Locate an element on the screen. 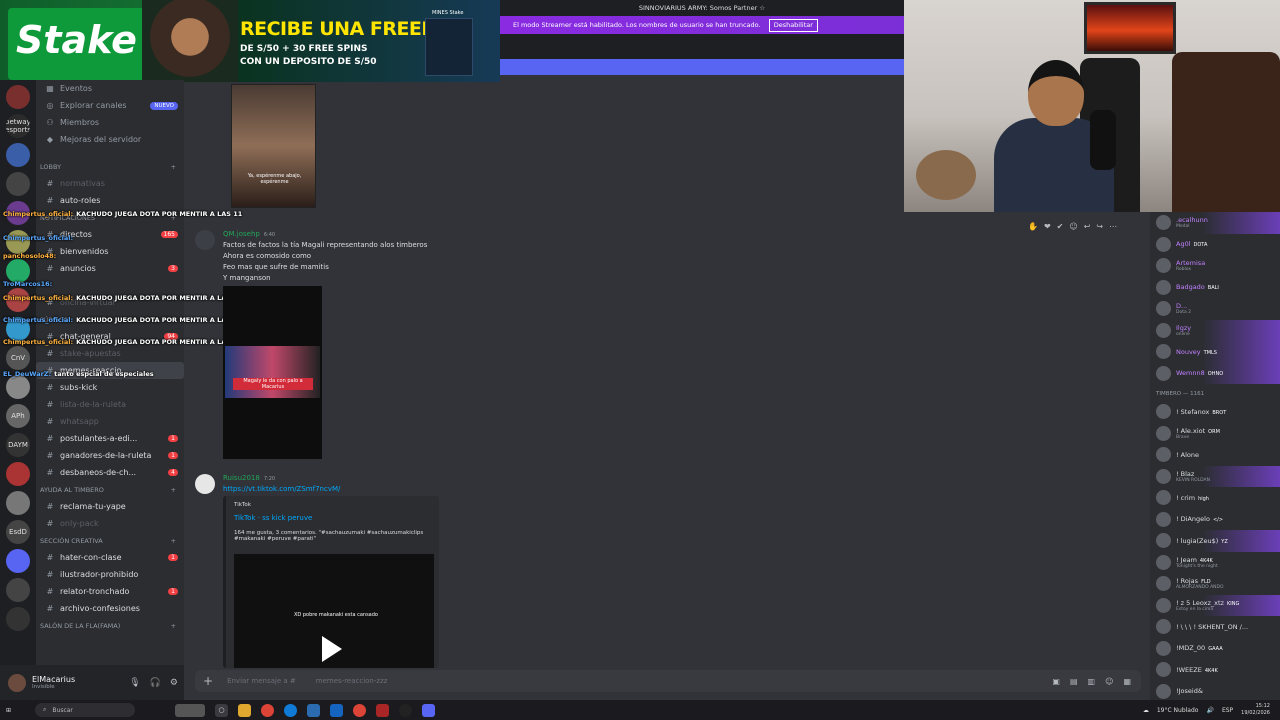 Image resolution: width=1280 pixels, height=720 pixels. tiktok-link: https://vt.tiktok.com/ZSmf7ncvM/ is located at coordinates (281, 489).